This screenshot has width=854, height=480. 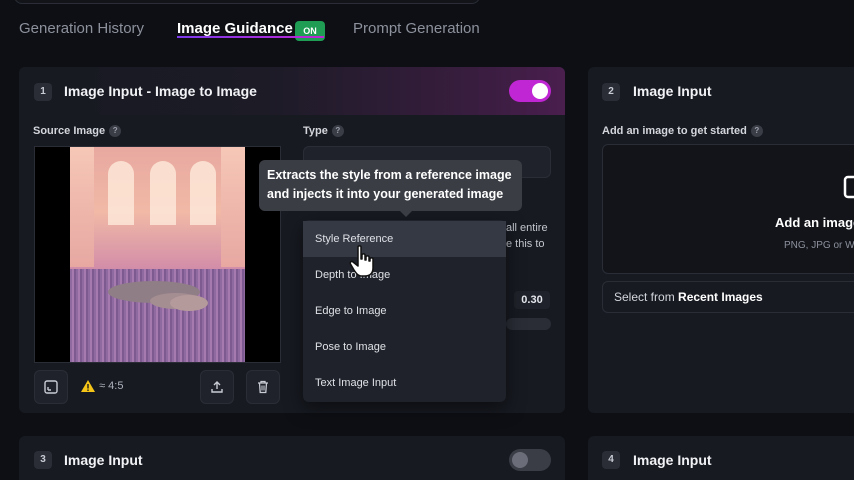 I want to click on tooltip-line: and injects it into your generated image, so click(x=385, y=194).